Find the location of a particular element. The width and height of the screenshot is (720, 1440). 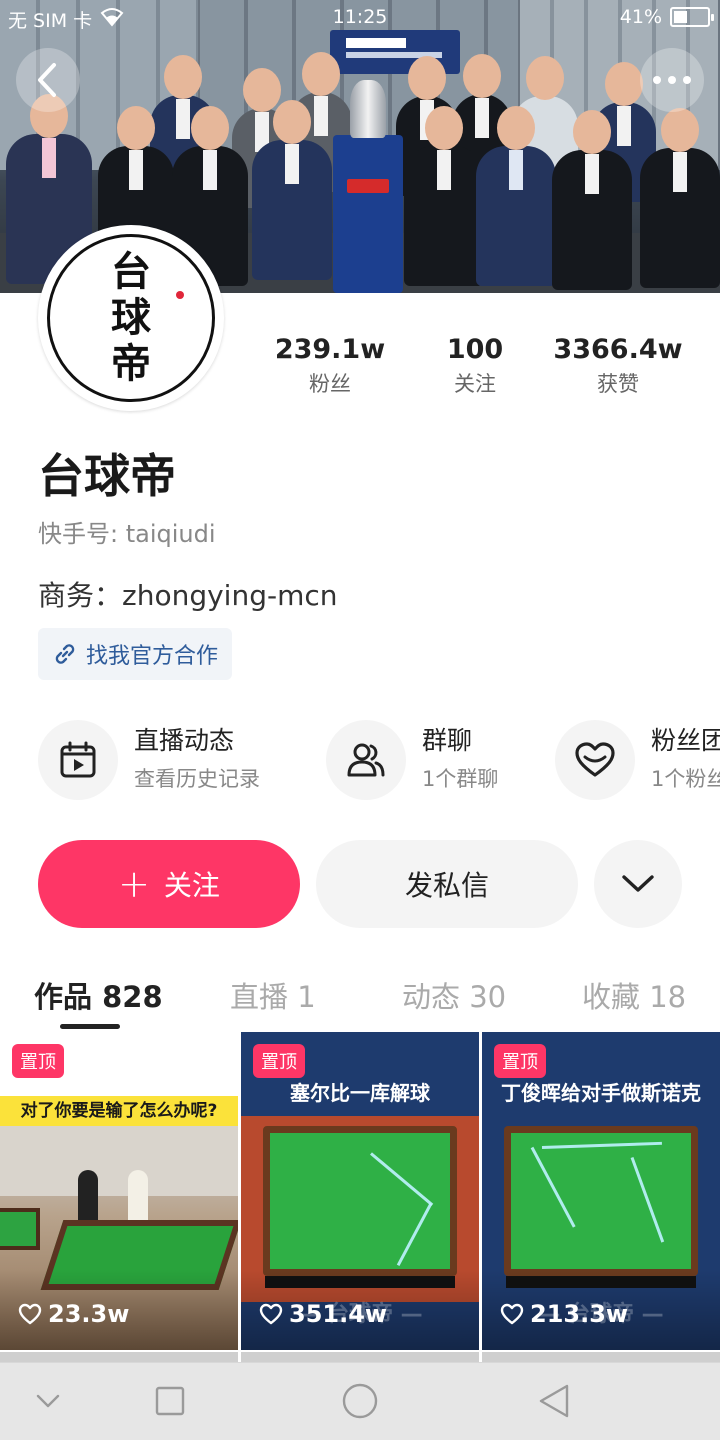

avatar-char: 球 is located at coordinates (131, 317).